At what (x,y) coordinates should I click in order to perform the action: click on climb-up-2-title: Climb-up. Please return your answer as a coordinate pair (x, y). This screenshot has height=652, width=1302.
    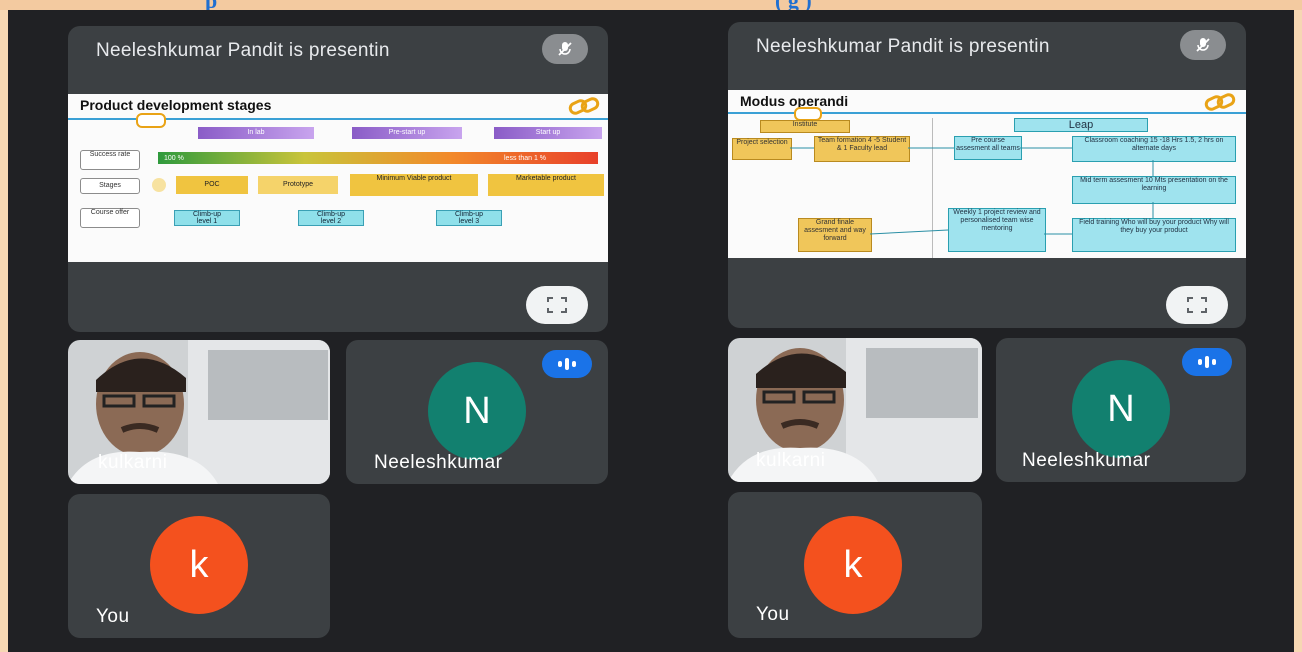
    Looking at the image, I should click on (330, 214).